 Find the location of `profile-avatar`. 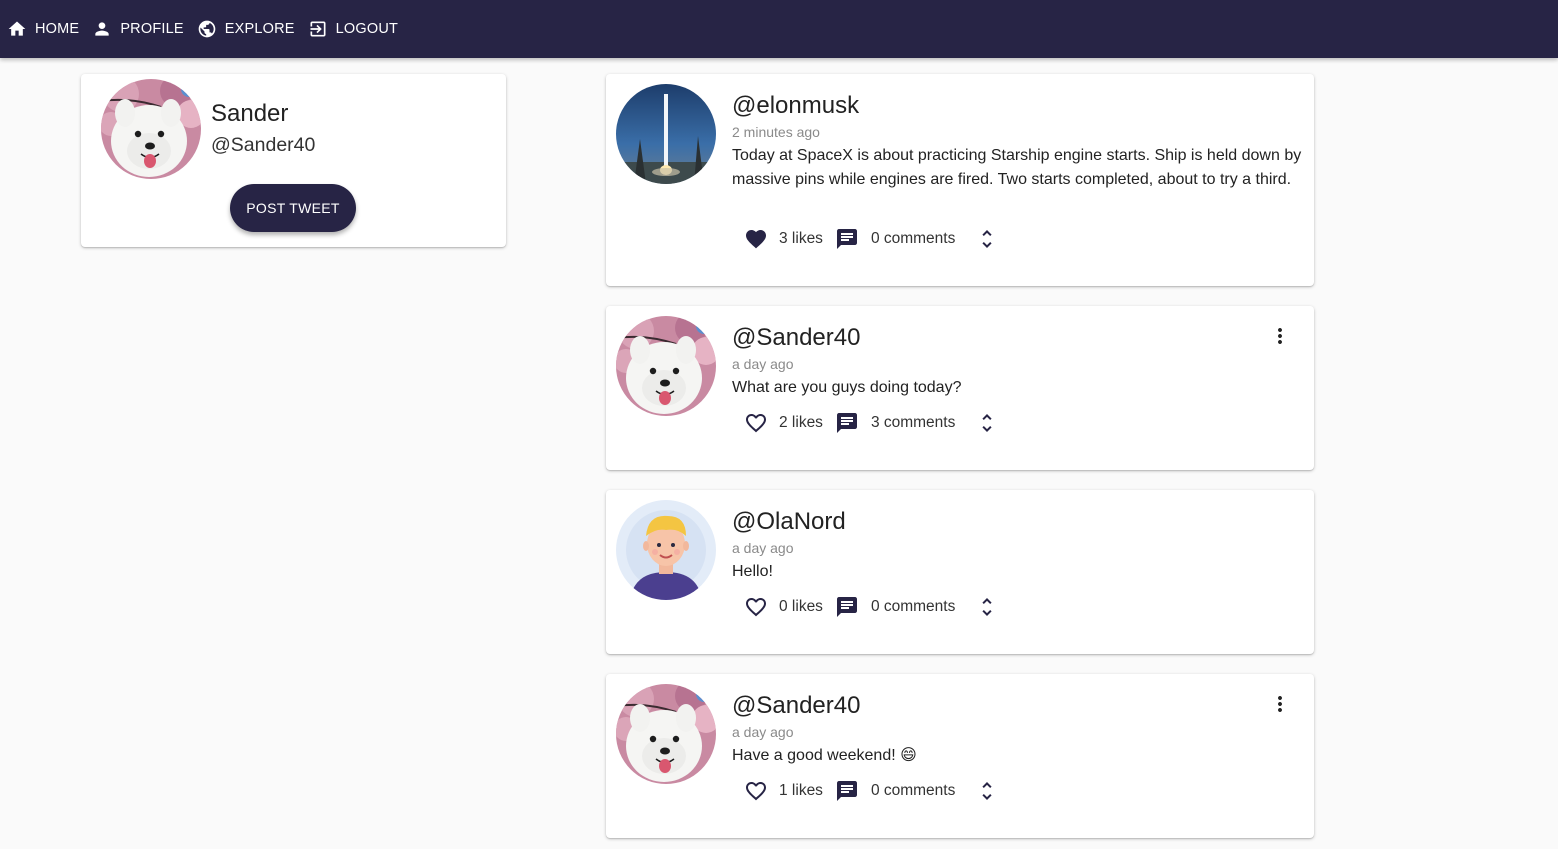

profile-avatar is located at coordinates (151, 129).